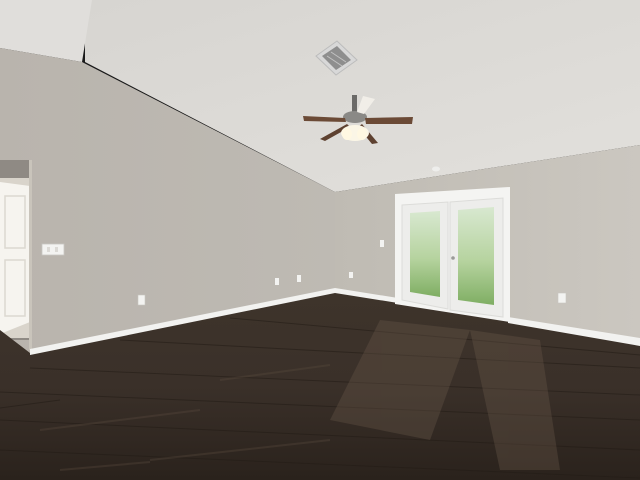  I want to click on light-switch-plate, so click(53, 249).